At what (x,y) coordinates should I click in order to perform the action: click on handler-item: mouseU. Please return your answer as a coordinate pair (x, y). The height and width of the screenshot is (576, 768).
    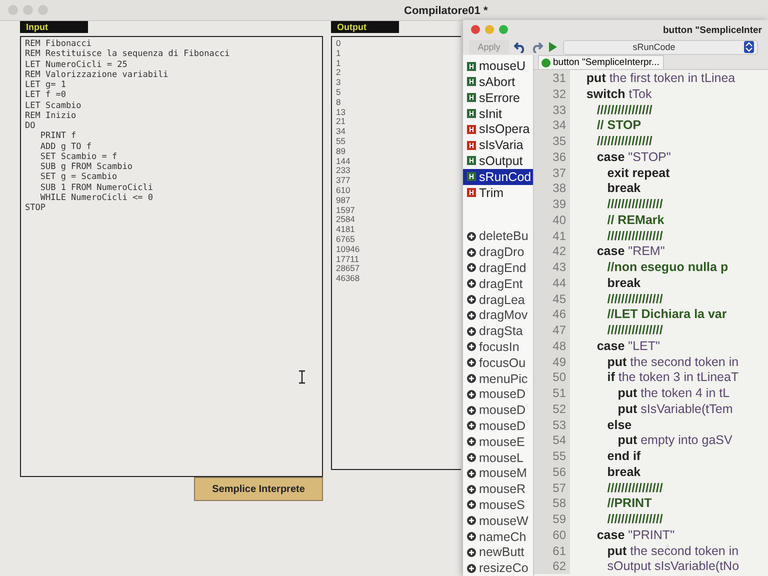
    Looking at the image, I should click on (498, 66).